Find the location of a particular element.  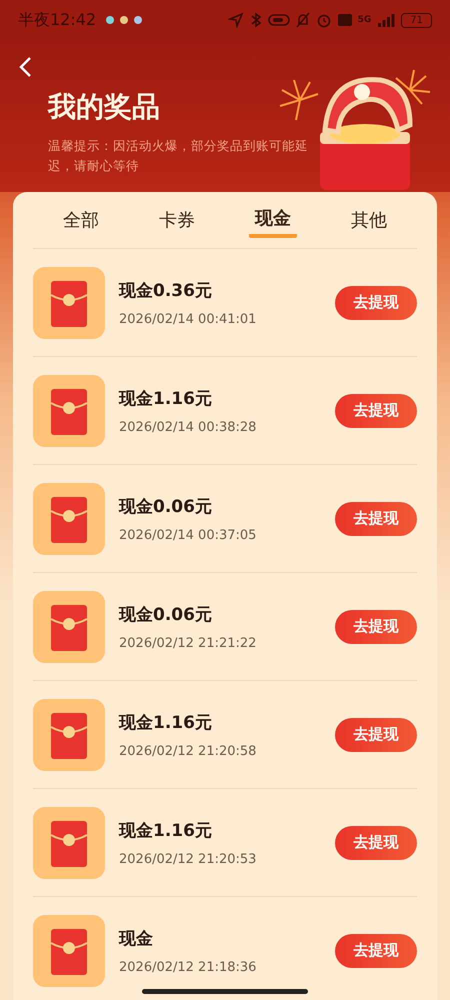

network-label: 5G is located at coordinates (365, 20).